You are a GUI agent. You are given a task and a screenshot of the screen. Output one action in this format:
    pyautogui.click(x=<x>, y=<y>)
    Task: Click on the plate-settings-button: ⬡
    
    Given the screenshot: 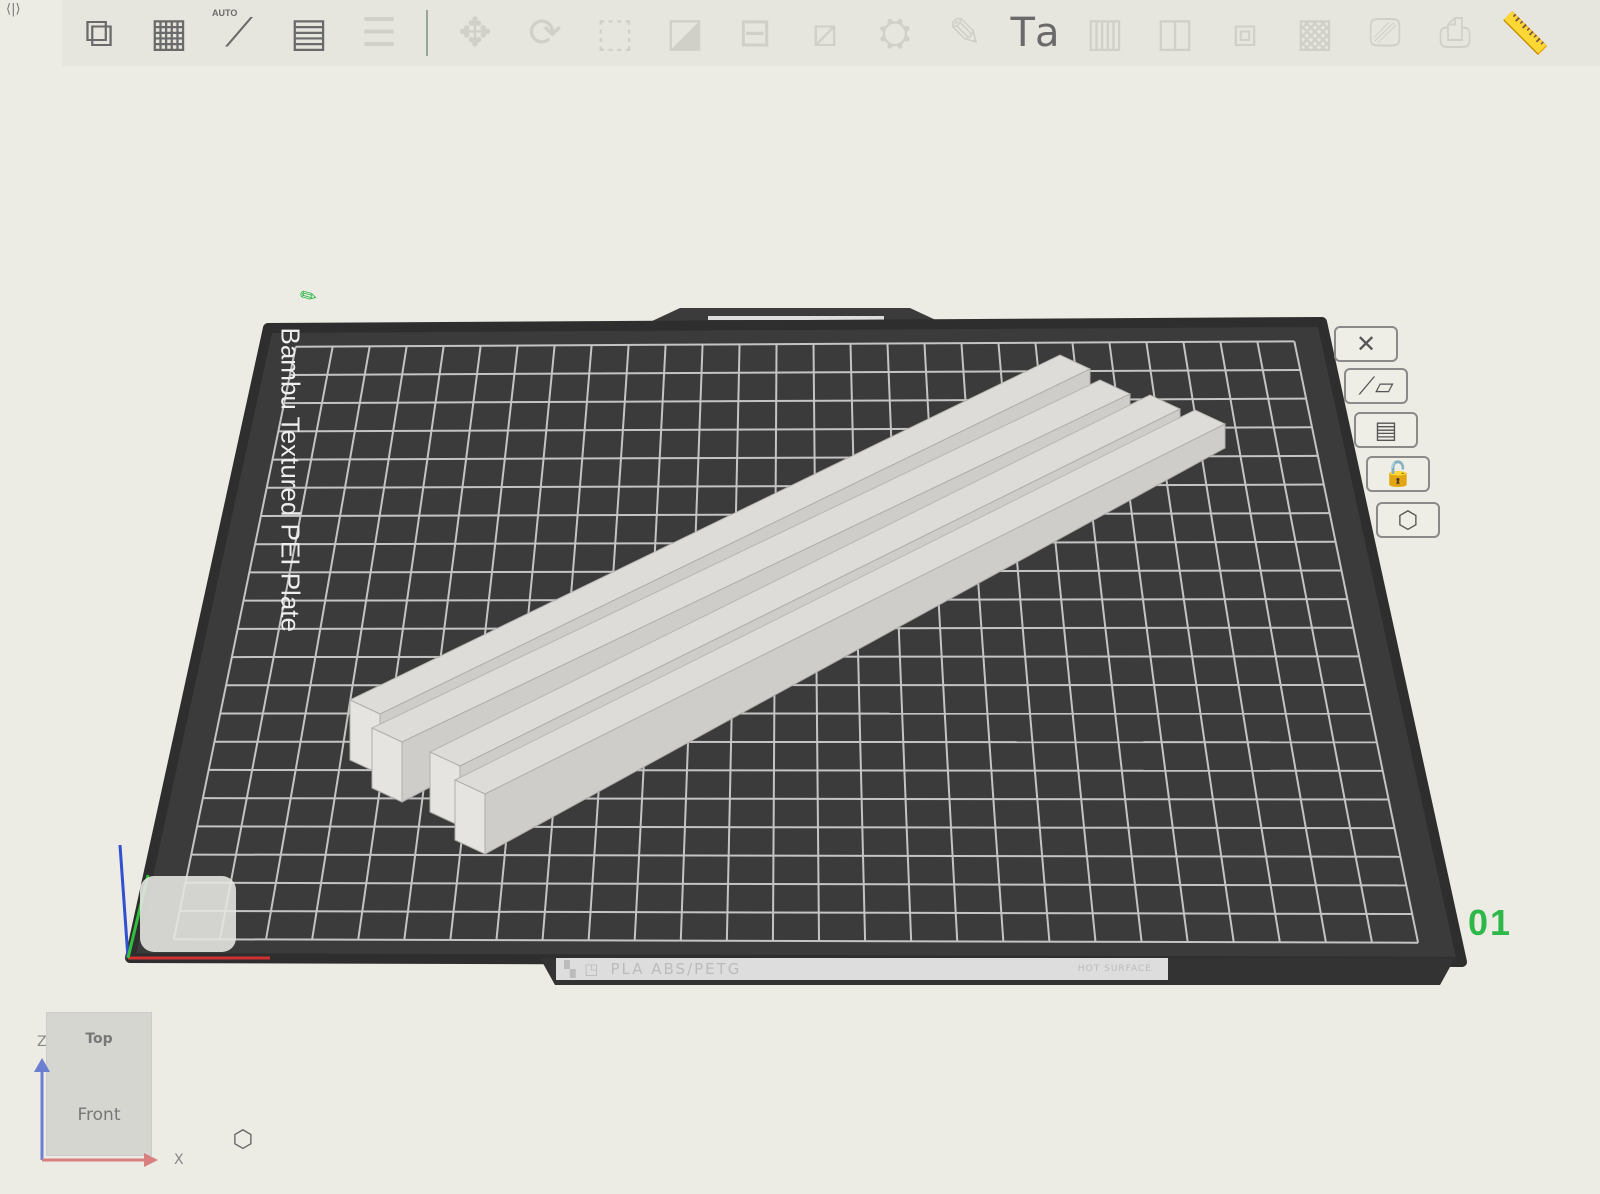 What is the action you would take?
    pyautogui.click(x=1408, y=520)
    